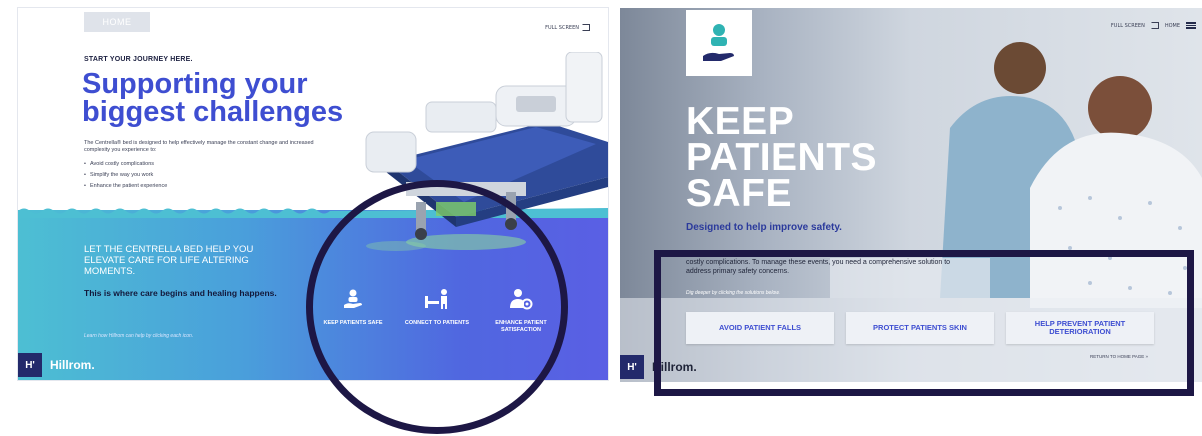  Describe the element at coordinates (125, 164) in the screenshot. I see `list-item: Avoid costly complications` at that location.